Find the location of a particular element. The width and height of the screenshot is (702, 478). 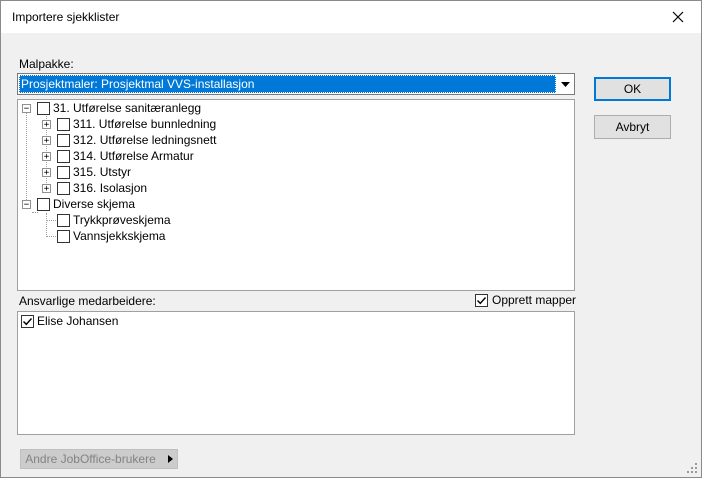

create-folders-checkbox: Opprett mapper is located at coordinates (525, 300).